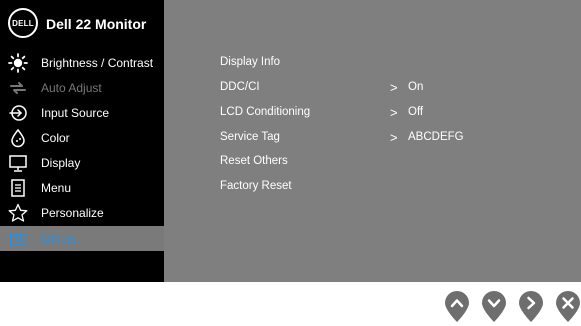 This screenshot has width=581, height=326. I want to click on sidebar-item-label: Menu, so click(56, 187).